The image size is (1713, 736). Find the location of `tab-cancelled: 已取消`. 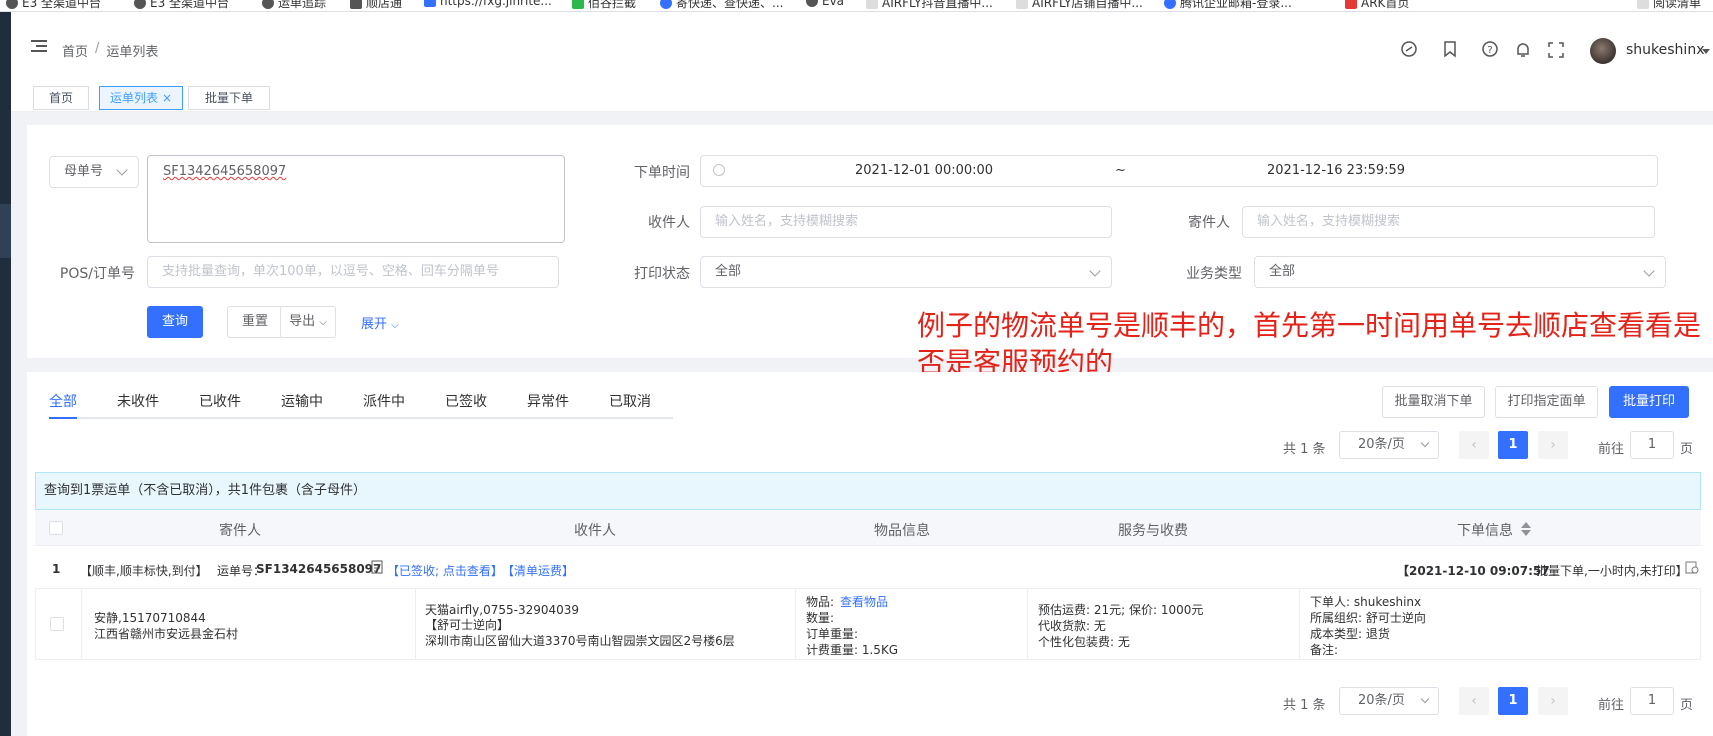

tab-cancelled: 已取消 is located at coordinates (630, 401).